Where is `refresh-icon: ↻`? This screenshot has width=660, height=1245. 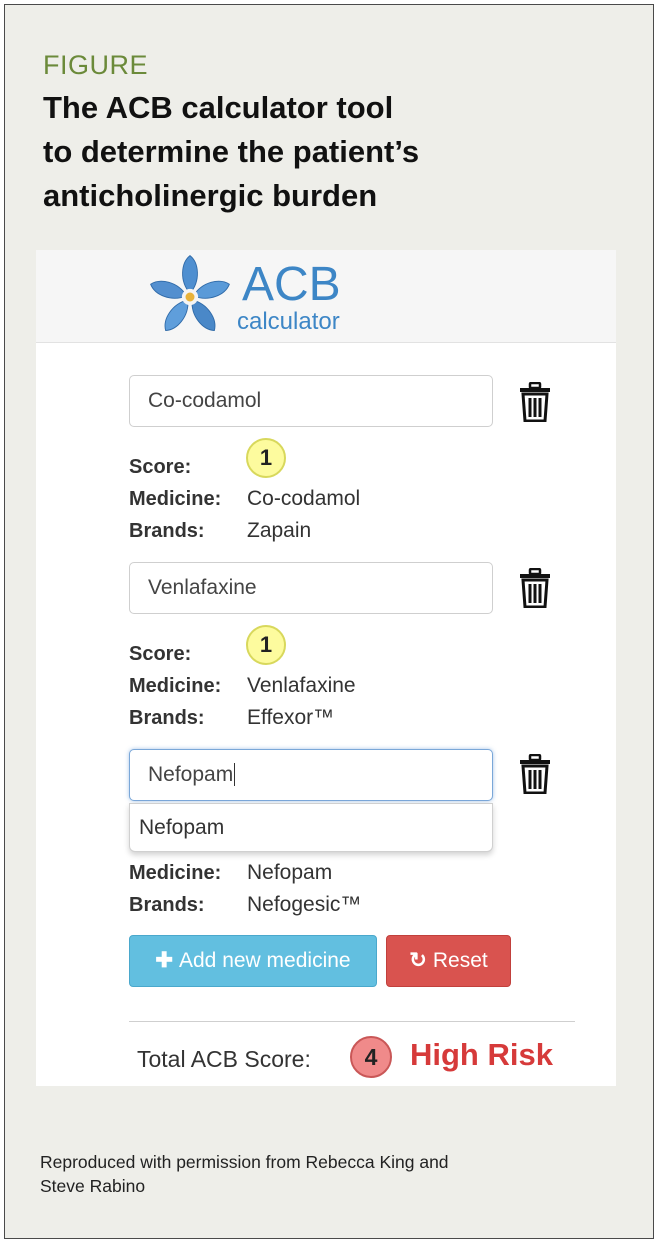
refresh-icon: ↻ is located at coordinates (418, 960).